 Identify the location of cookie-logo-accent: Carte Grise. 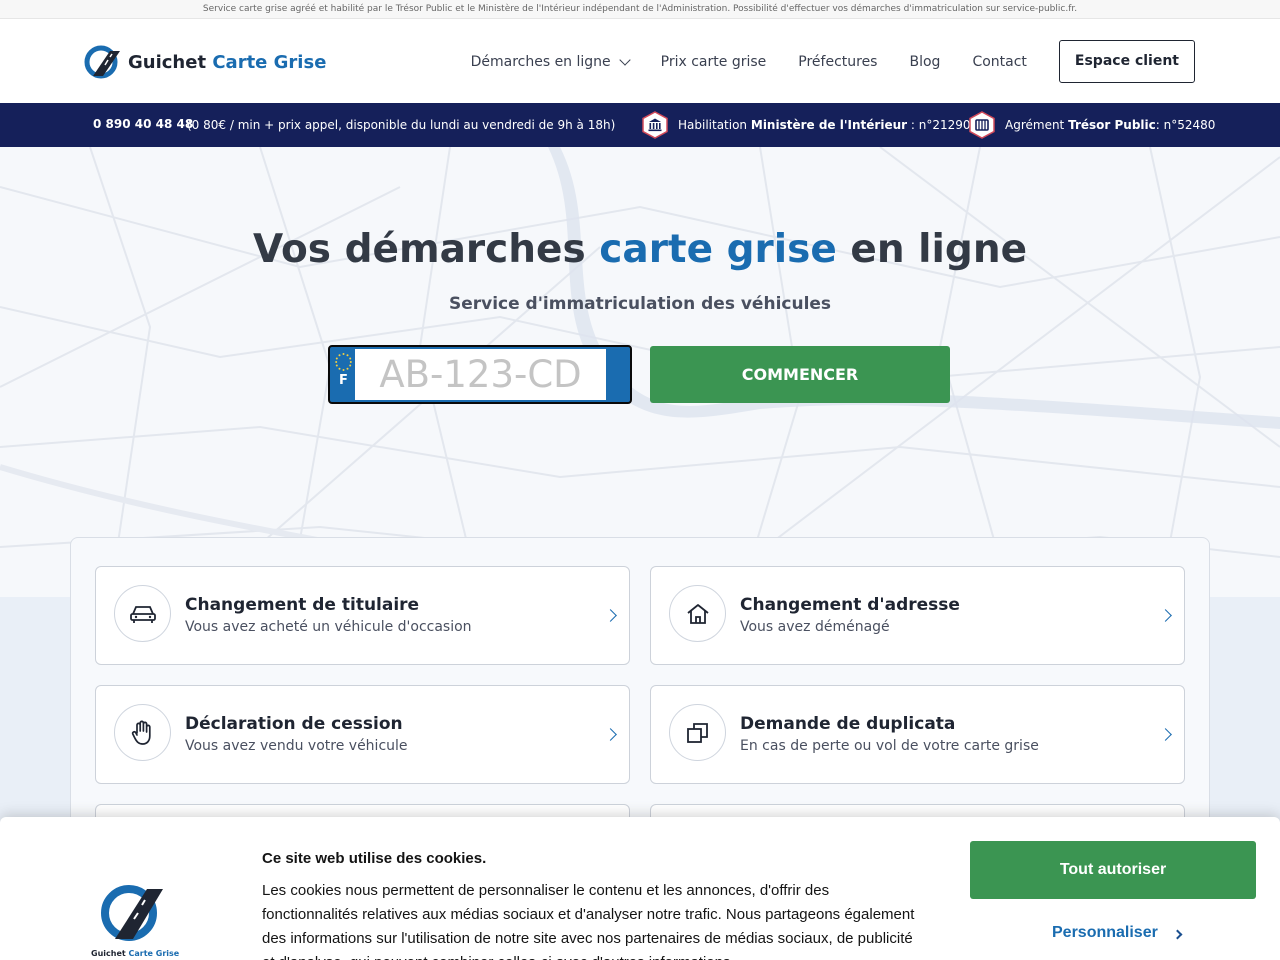
(154, 953).